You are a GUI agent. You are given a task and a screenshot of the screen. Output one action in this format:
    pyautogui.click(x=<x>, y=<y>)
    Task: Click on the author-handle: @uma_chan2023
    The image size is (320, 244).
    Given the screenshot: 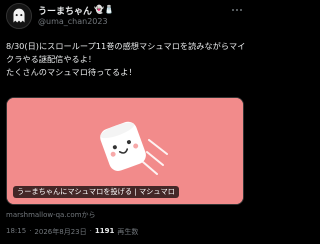 What is the action you would take?
    pyautogui.click(x=73, y=21)
    